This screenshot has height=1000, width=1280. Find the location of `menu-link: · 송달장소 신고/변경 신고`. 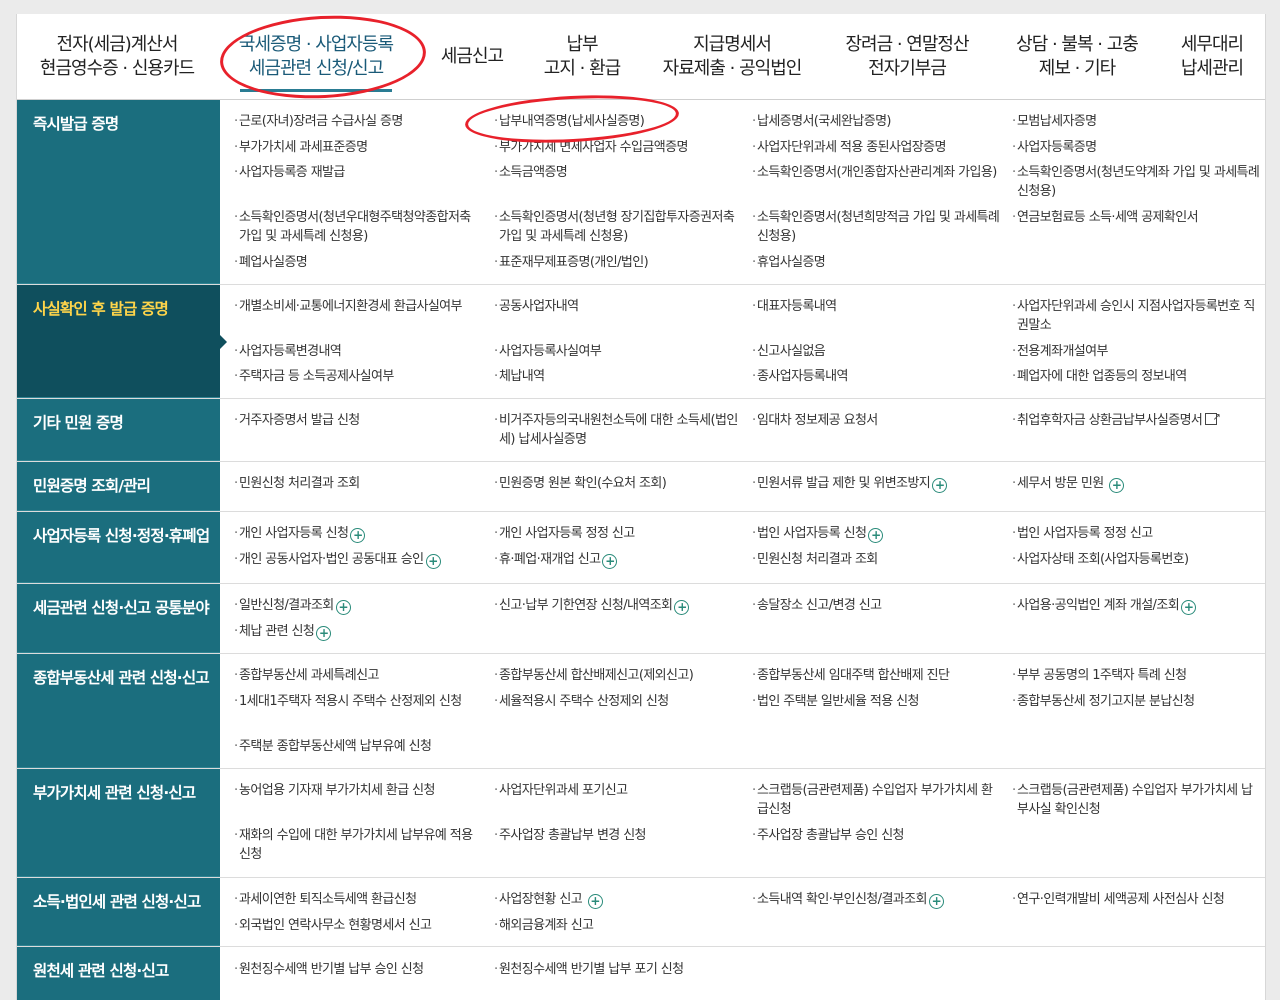

menu-link: · 송달장소 신고/변경 신고 is located at coordinates (880, 605).